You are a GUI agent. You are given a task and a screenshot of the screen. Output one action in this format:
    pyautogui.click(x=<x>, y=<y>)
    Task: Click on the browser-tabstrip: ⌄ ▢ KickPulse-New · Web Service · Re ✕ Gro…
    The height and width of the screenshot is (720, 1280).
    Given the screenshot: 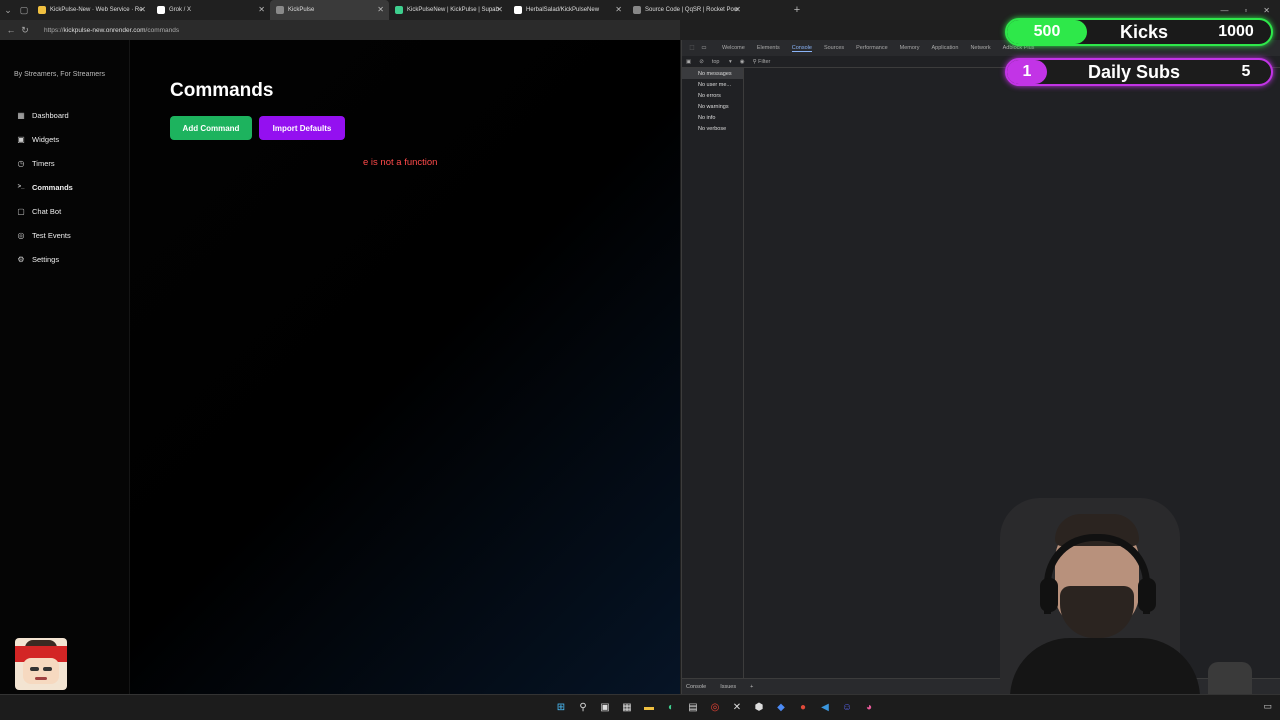 What is the action you would take?
    pyautogui.click(x=640, y=10)
    